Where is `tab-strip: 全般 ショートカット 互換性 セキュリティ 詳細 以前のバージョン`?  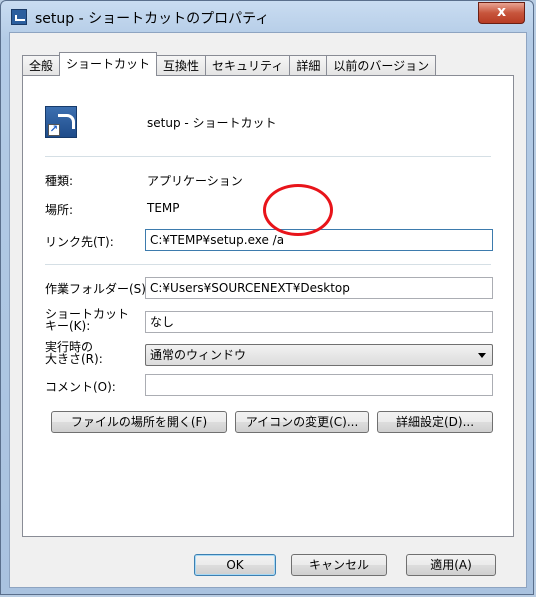
tab-strip: 全般 ショートカット 互換性 セキュリティ 詳細 以前のバージョン is located at coordinates (229, 64).